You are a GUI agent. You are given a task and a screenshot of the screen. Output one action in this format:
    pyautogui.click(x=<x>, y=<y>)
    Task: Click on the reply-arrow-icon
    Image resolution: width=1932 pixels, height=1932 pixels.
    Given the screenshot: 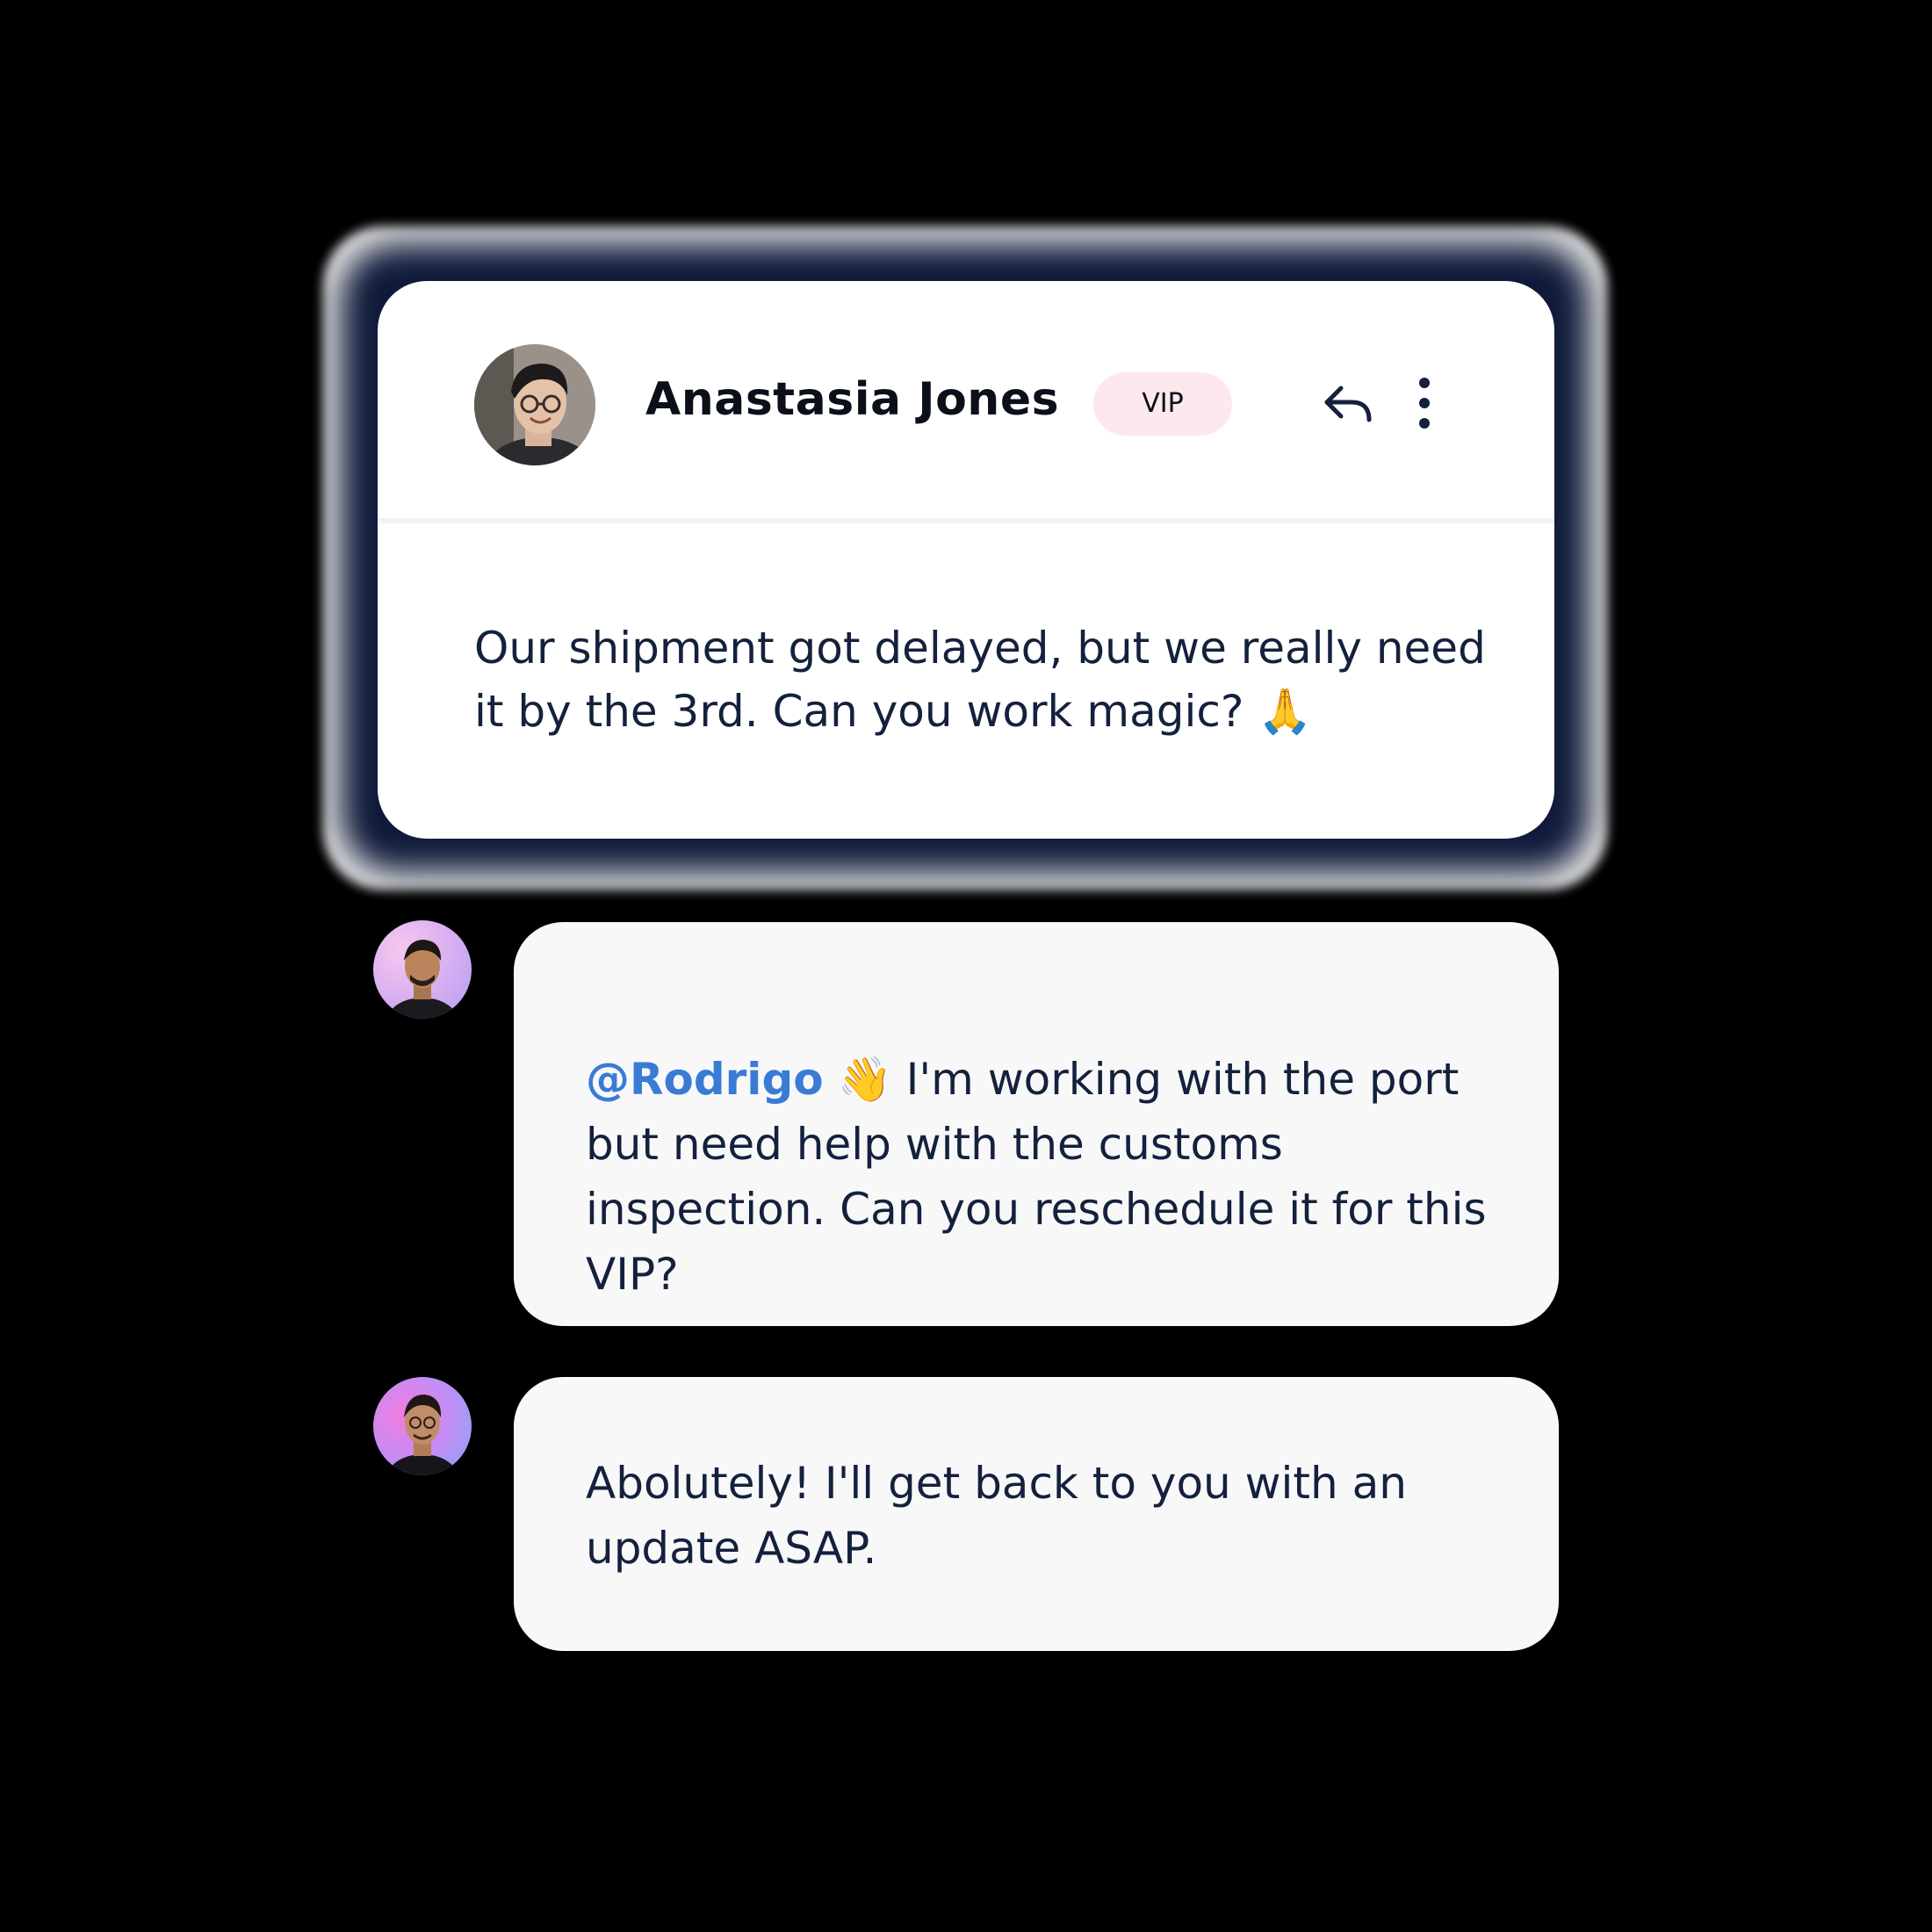 What is the action you would take?
    pyautogui.click(x=1348, y=404)
    